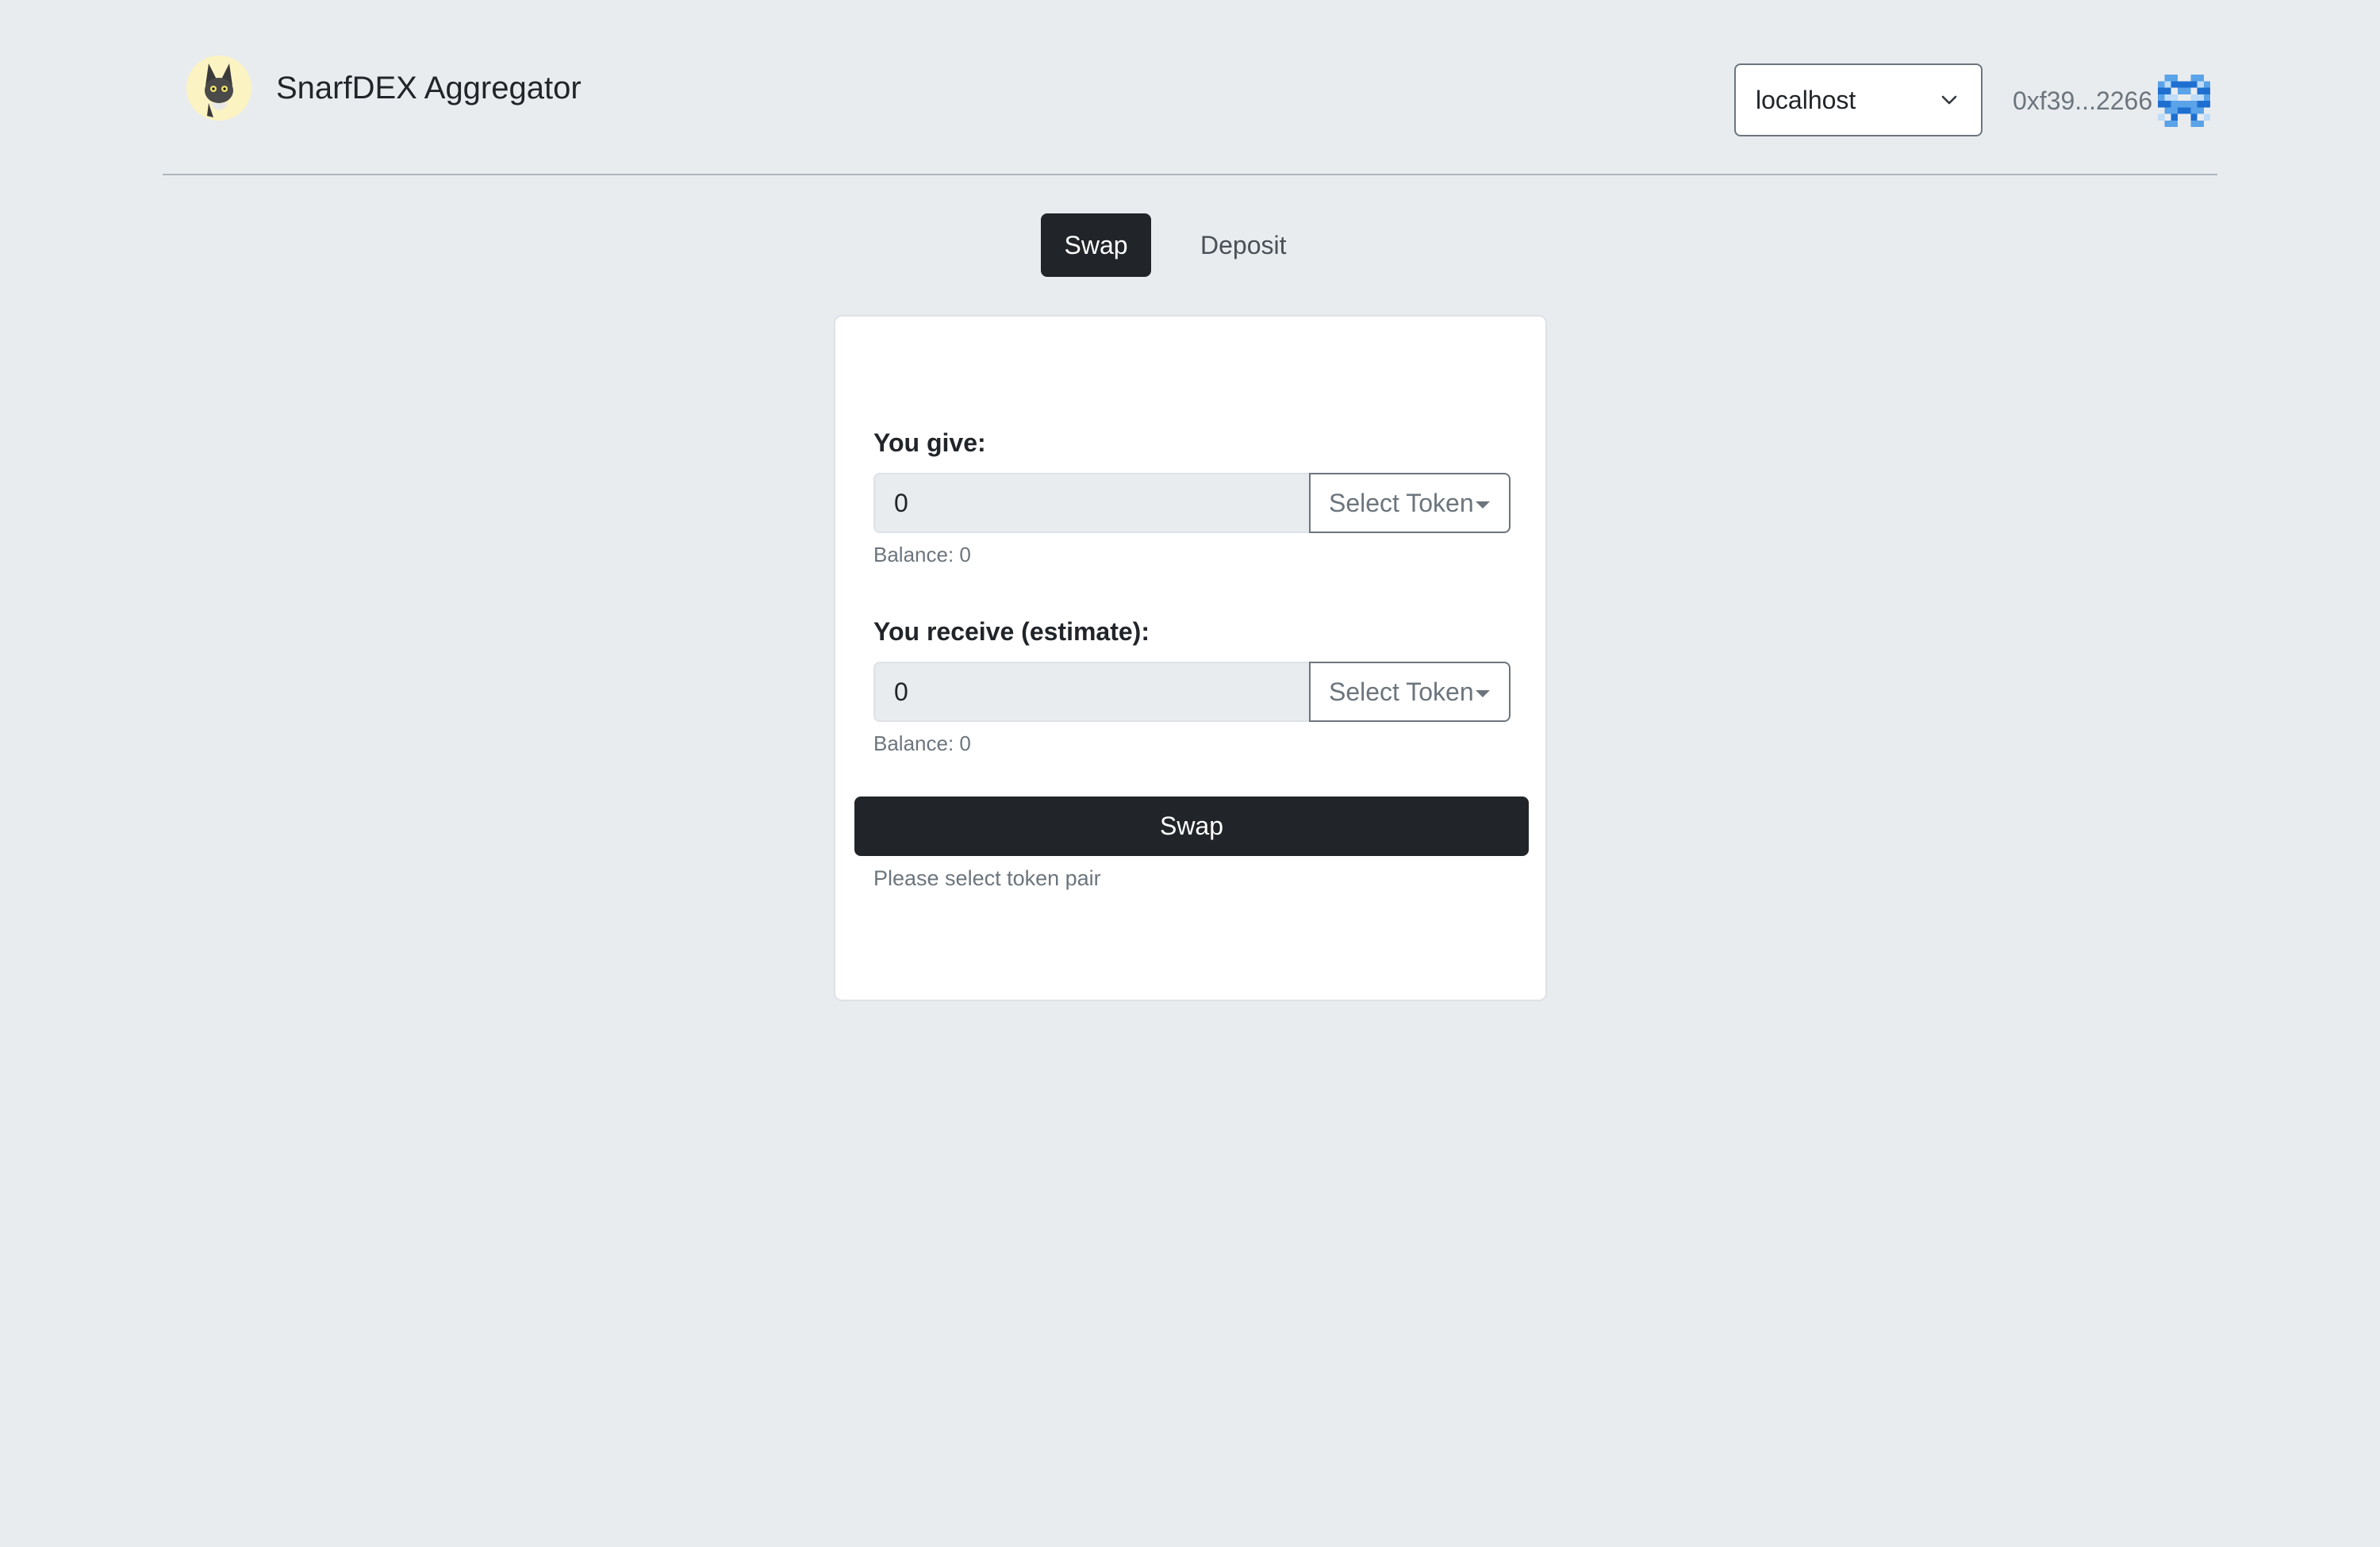 Image resolution: width=2380 pixels, height=1547 pixels. I want to click on receive-token-select: Select Token, so click(1410, 692).